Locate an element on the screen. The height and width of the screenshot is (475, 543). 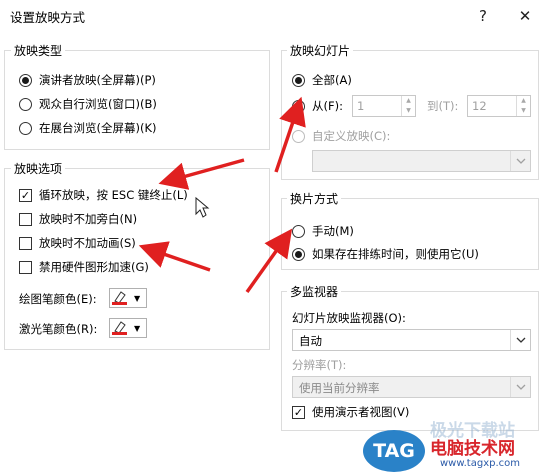
tag-logo: TAG is located at coordinates (394, 451).